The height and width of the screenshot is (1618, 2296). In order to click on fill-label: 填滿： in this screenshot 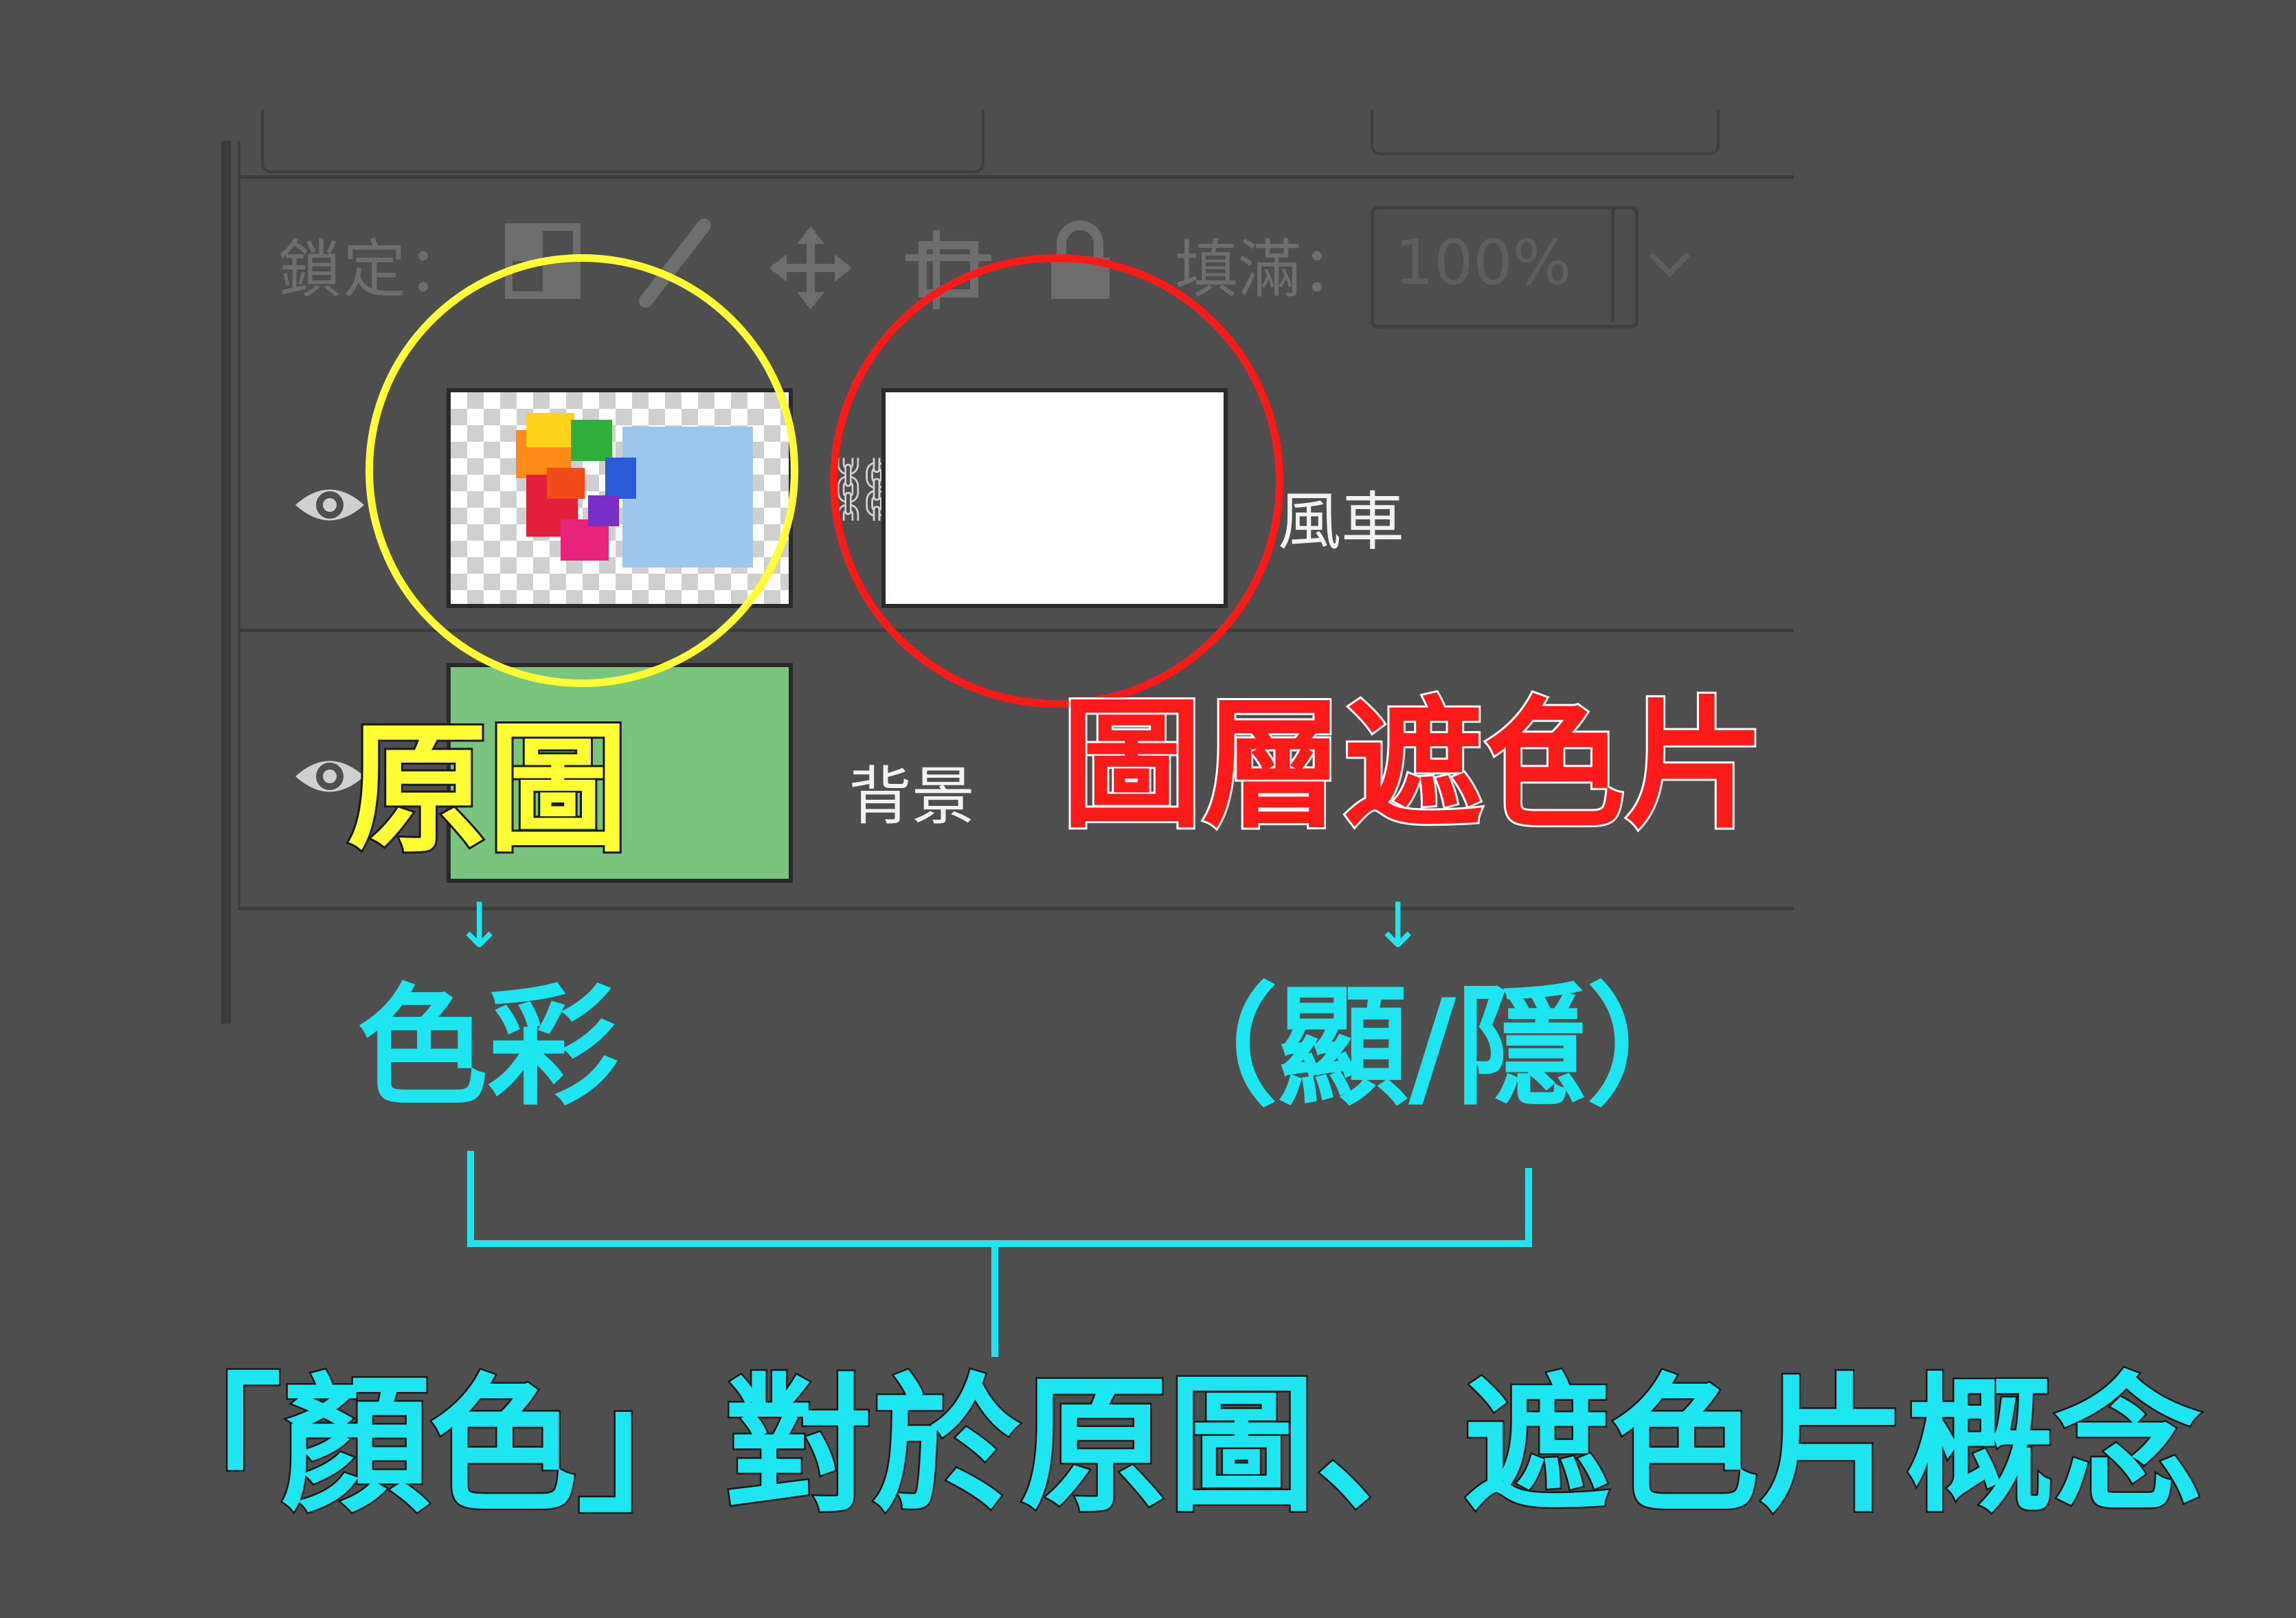, I will do `click(1270, 269)`.